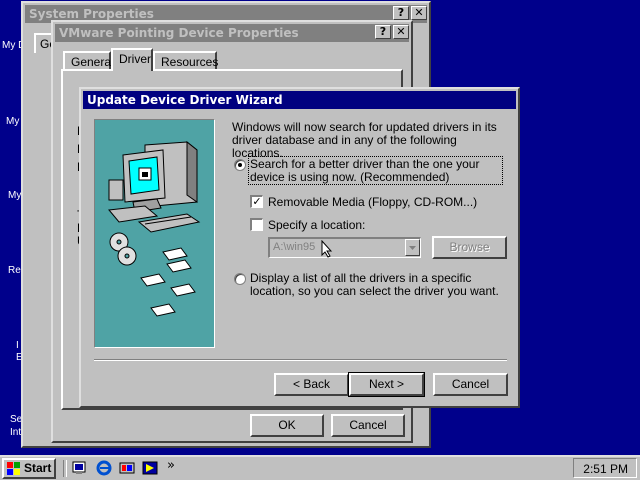 The image size is (640, 480). I want to click on mouse-cursor-icon, so click(327, 249).